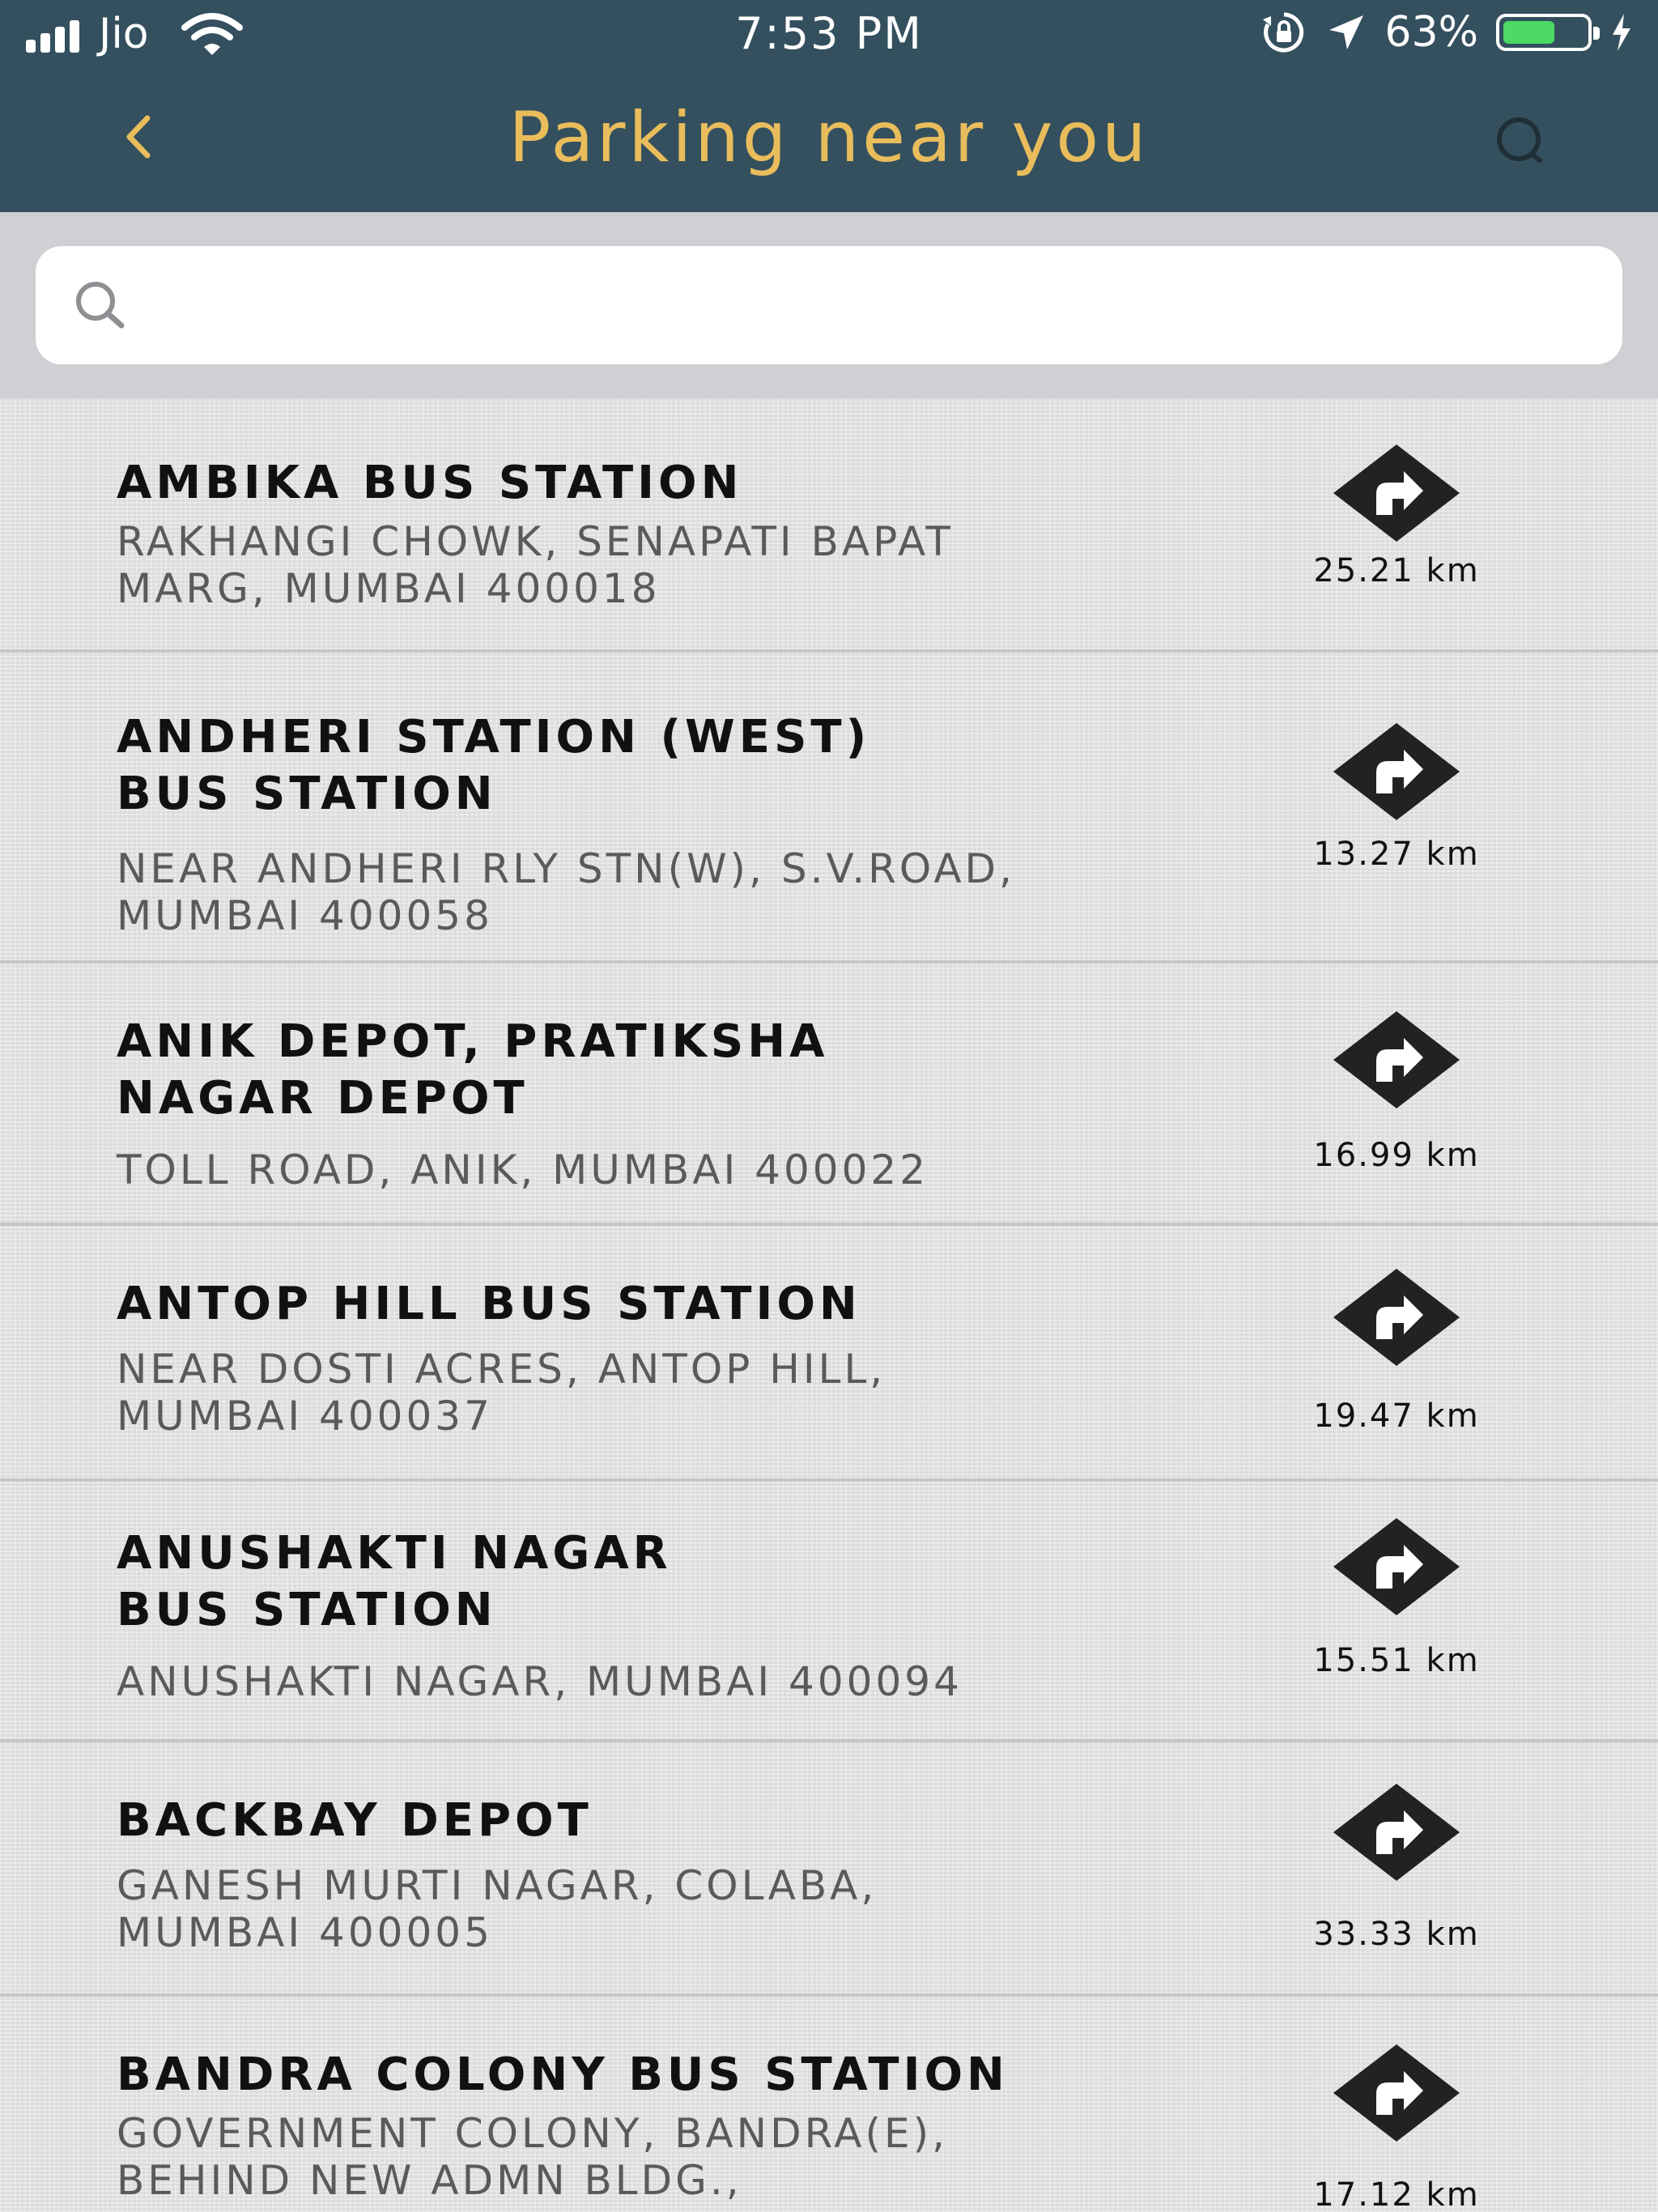  I want to click on battery-tip, so click(1596, 33).